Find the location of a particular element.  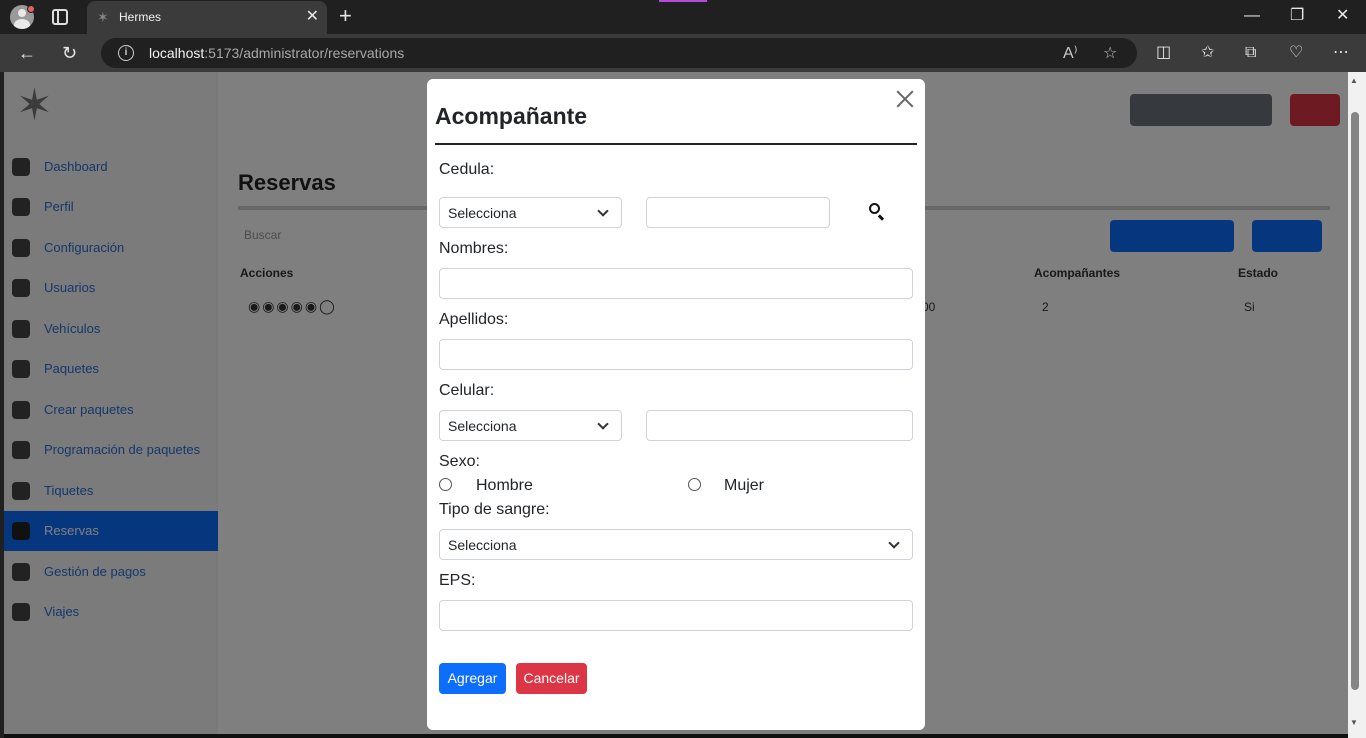

nombres-input is located at coordinates (676, 283).